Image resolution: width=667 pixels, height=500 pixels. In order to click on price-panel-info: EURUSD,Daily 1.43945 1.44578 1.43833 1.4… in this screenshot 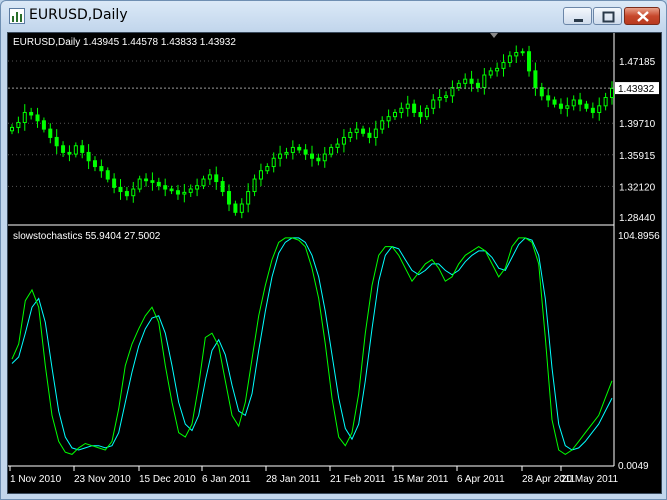, I will do `click(124, 42)`.